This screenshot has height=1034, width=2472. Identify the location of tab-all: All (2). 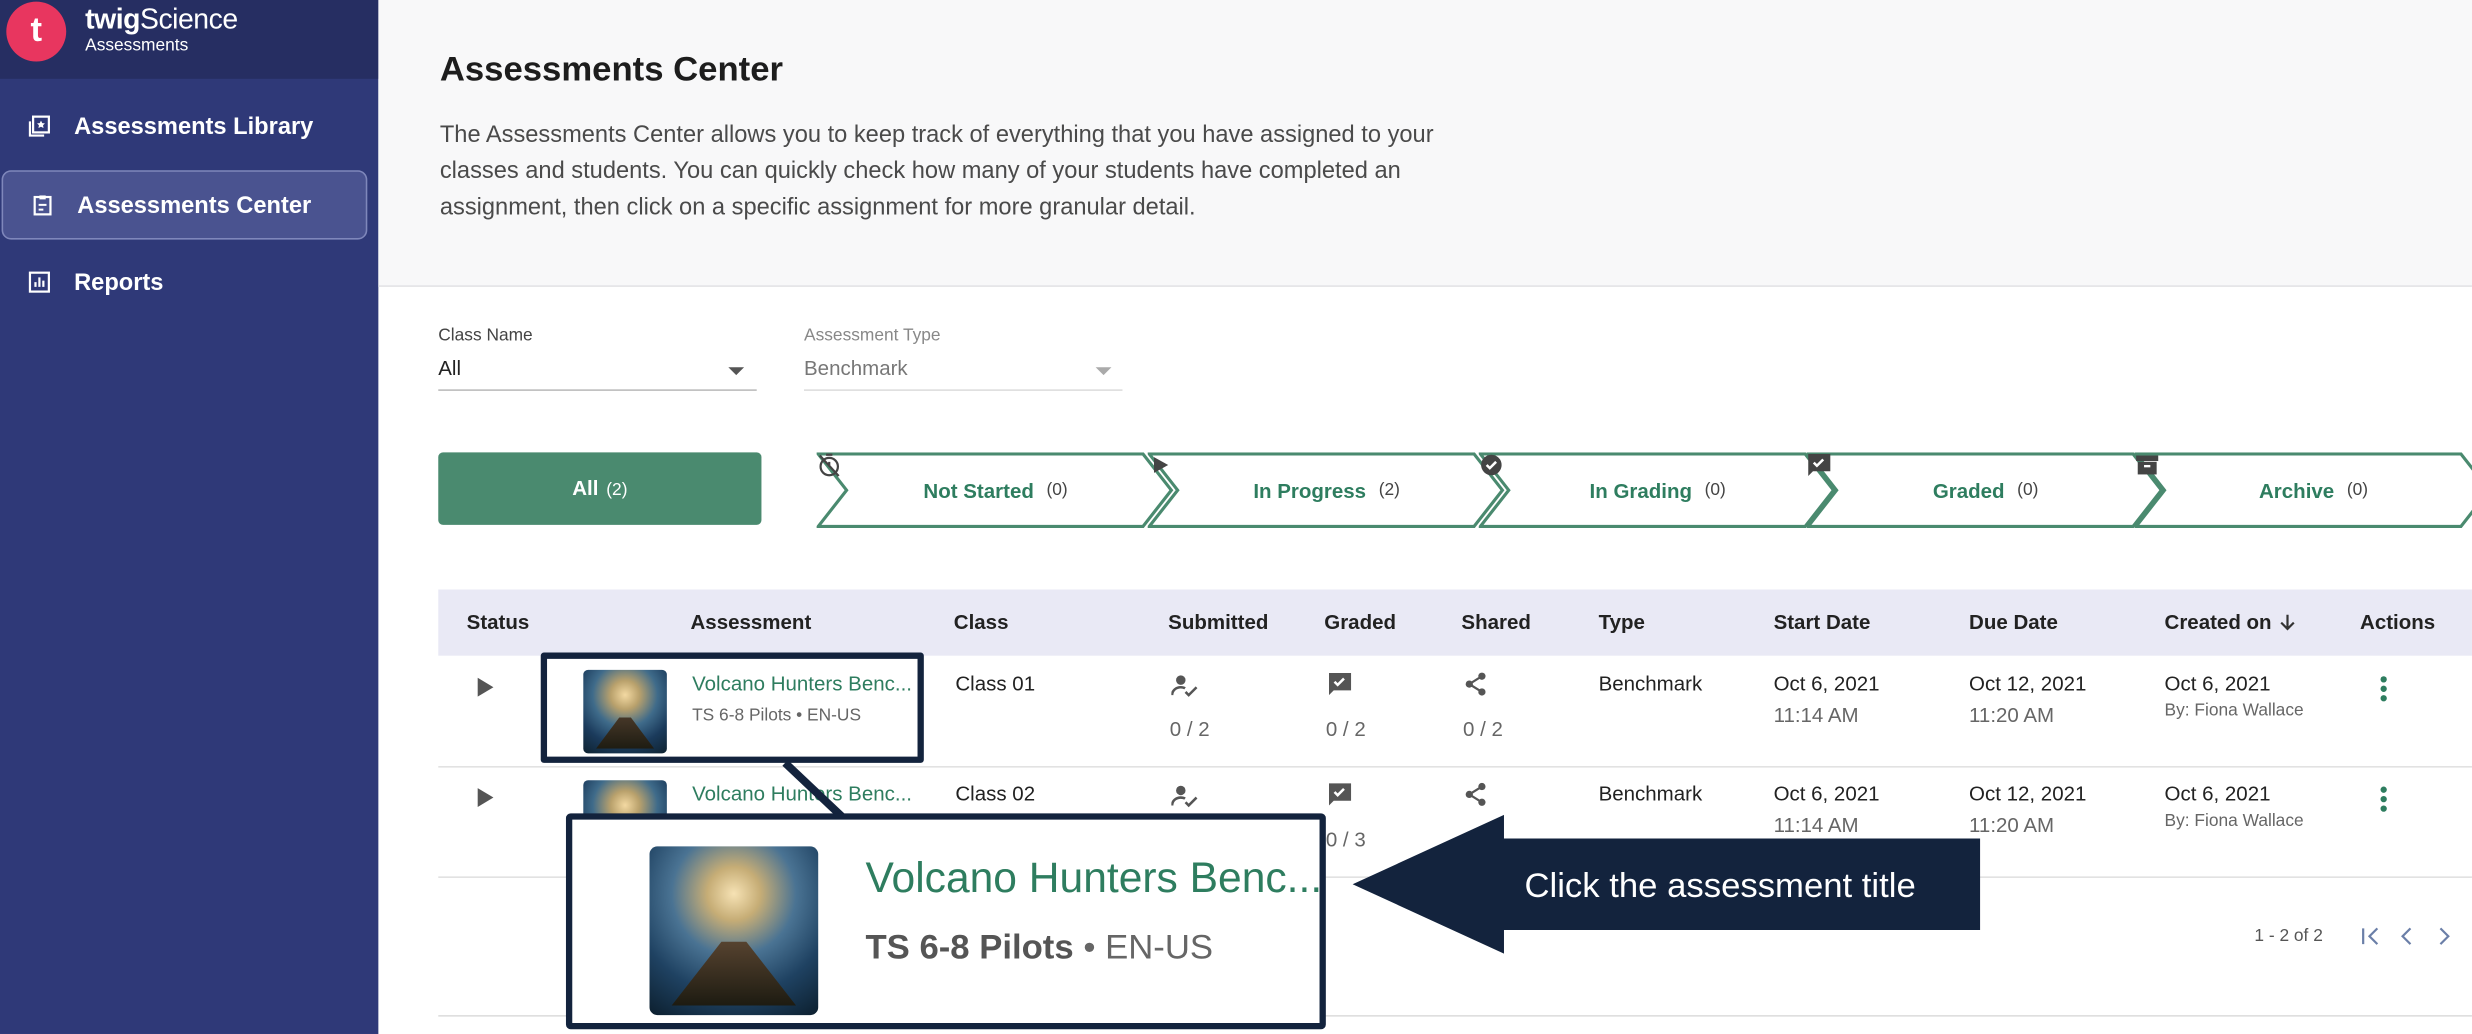
(600, 488).